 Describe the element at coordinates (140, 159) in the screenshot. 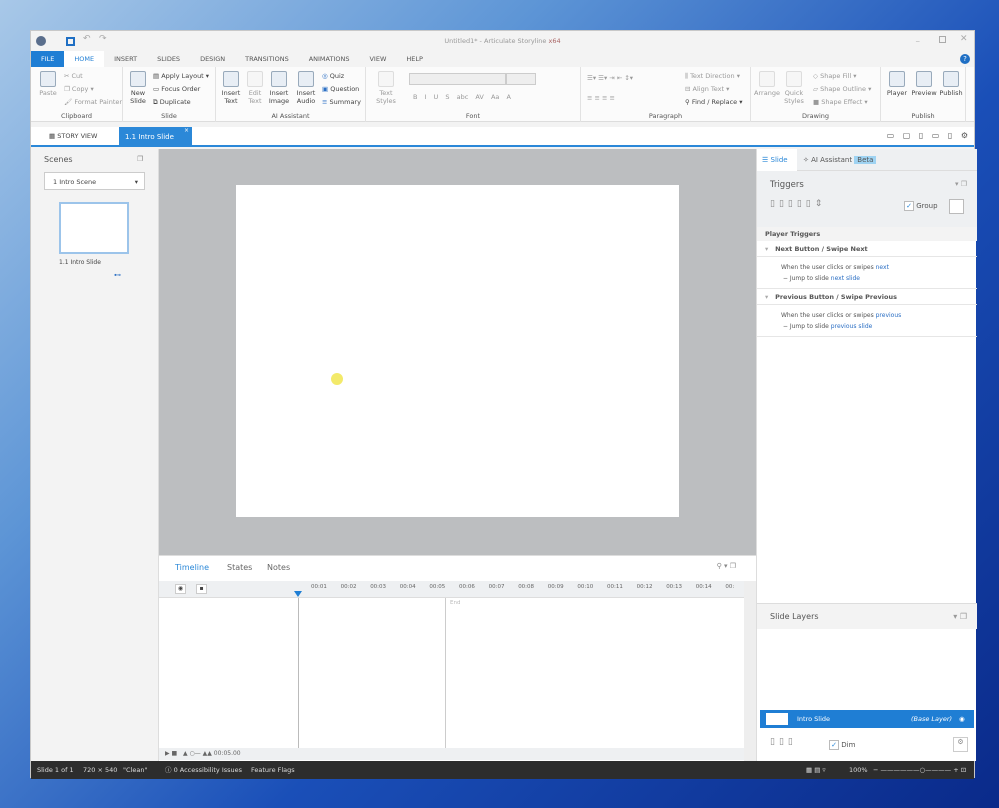

I see `panel-restore-icon: ❐` at that location.